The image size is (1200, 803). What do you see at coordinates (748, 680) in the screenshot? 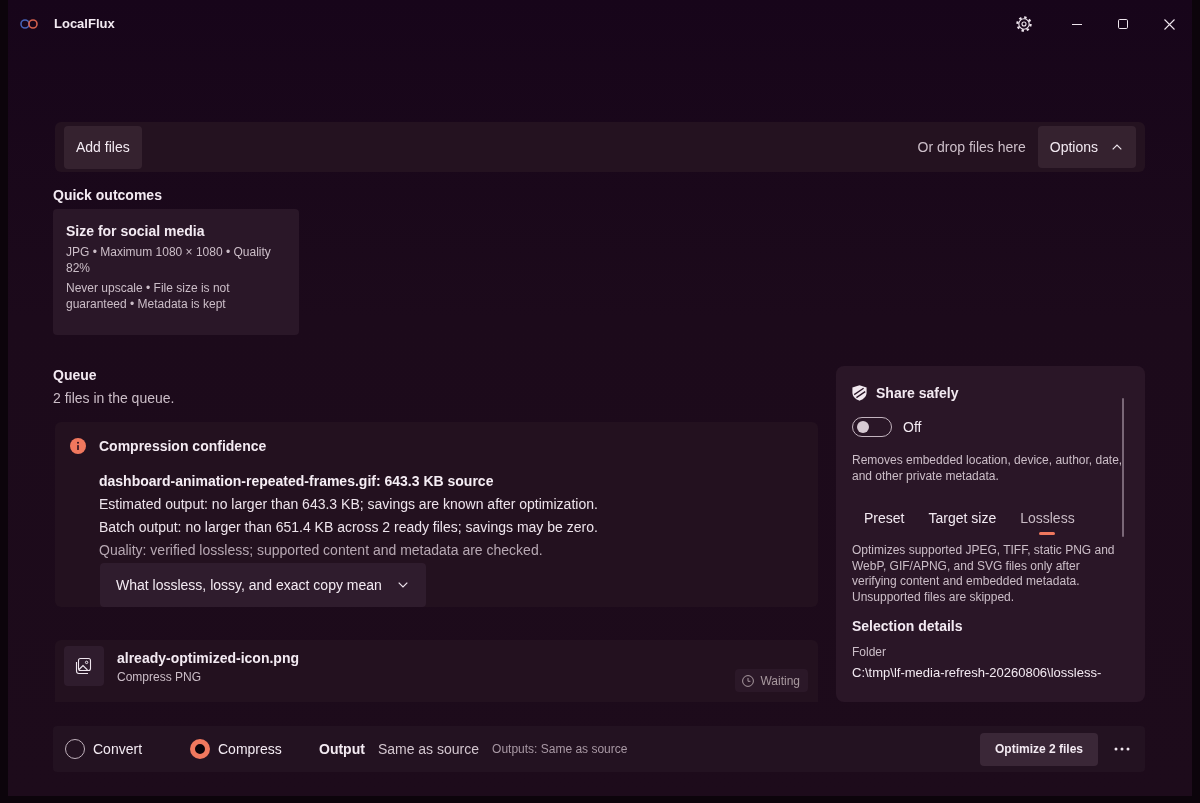
I see `clock-icon` at bounding box center [748, 680].